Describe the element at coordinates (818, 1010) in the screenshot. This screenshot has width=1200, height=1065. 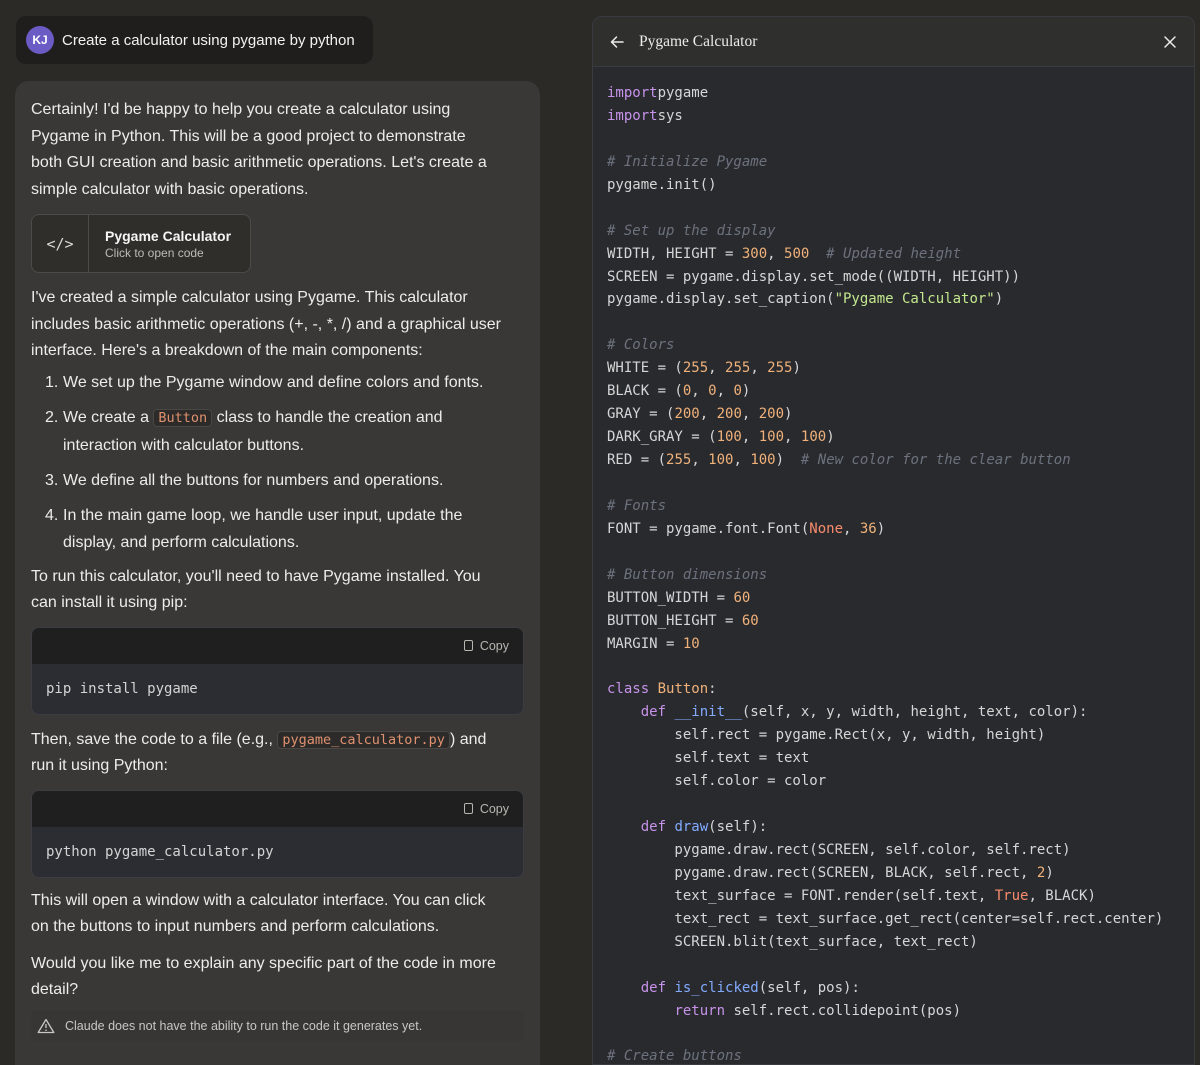
I see `code-line: return self.rect.collidepoint(pos)` at that location.